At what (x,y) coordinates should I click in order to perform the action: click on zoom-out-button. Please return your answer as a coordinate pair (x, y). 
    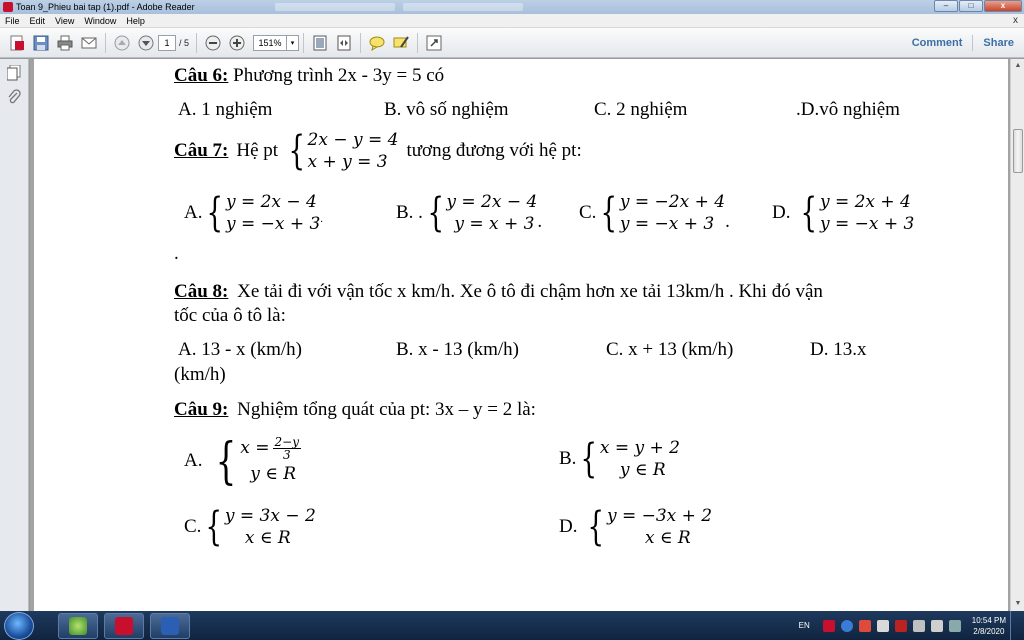
    Looking at the image, I should click on (213, 43).